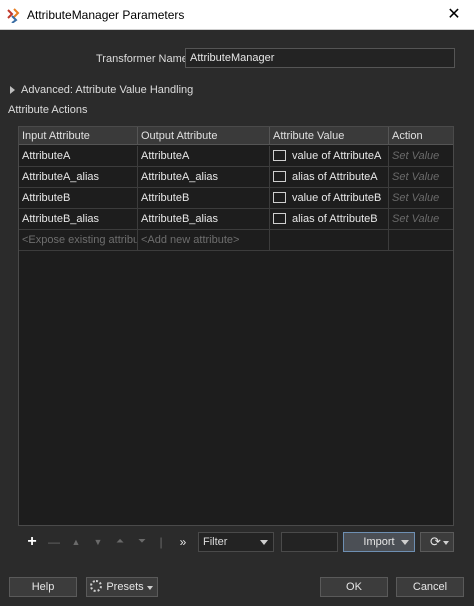 The image size is (474, 606). Describe the element at coordinates (309, 542) in the screenshot. I see `filter-text-input` at that location.